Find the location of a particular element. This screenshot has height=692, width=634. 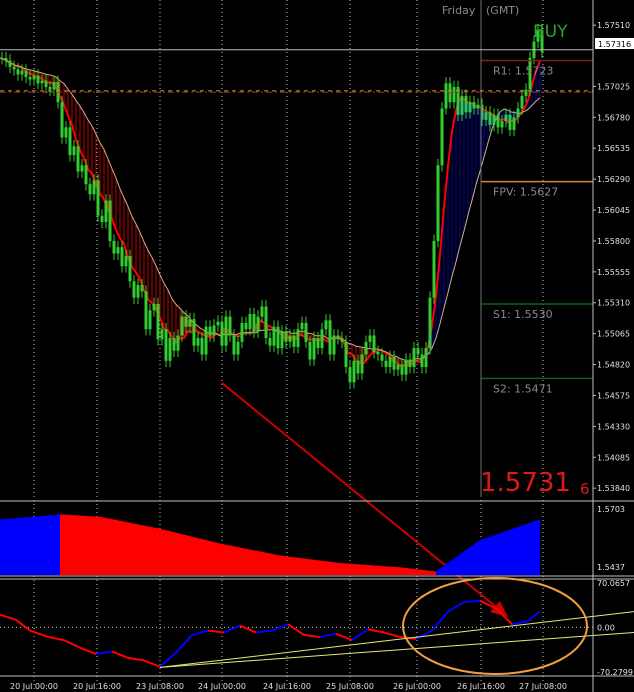

price-y-tick-label: 1.56045 is located at coordinates (613, 210).